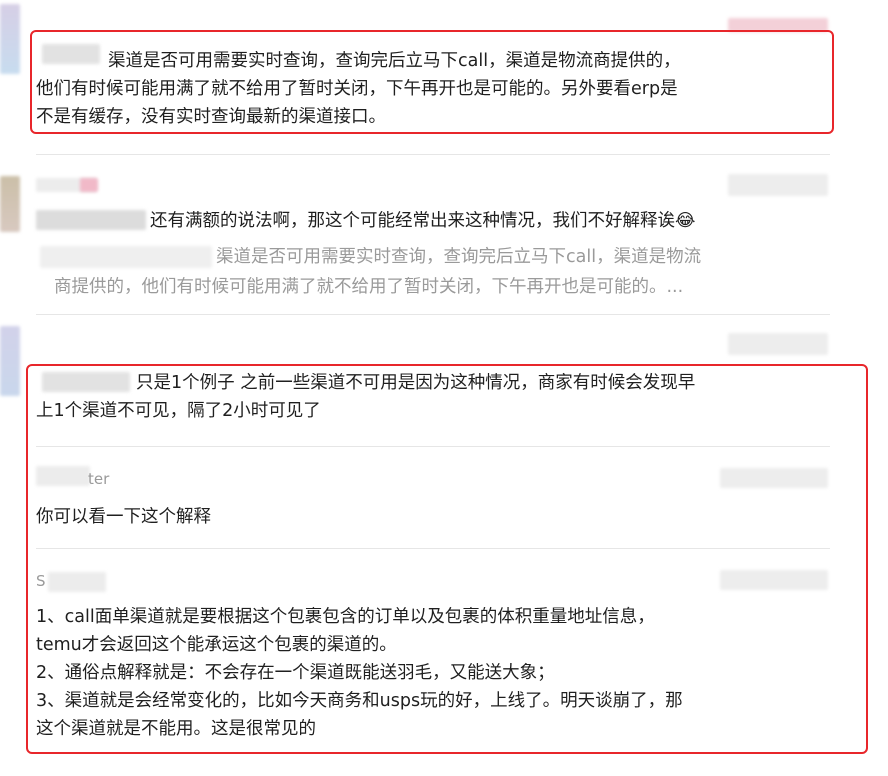 This screenshot has height=776, width=888. Describe the element at coordinates (432, 82) in the screenshot. I see `highlight-box` at that location.